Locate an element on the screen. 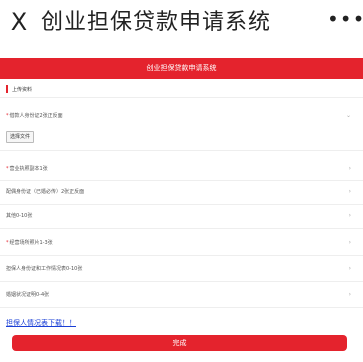 The height and width of the screenshot is (362, 363). chevron-down-icon: ⌄ is located at coordinates (348, 115).